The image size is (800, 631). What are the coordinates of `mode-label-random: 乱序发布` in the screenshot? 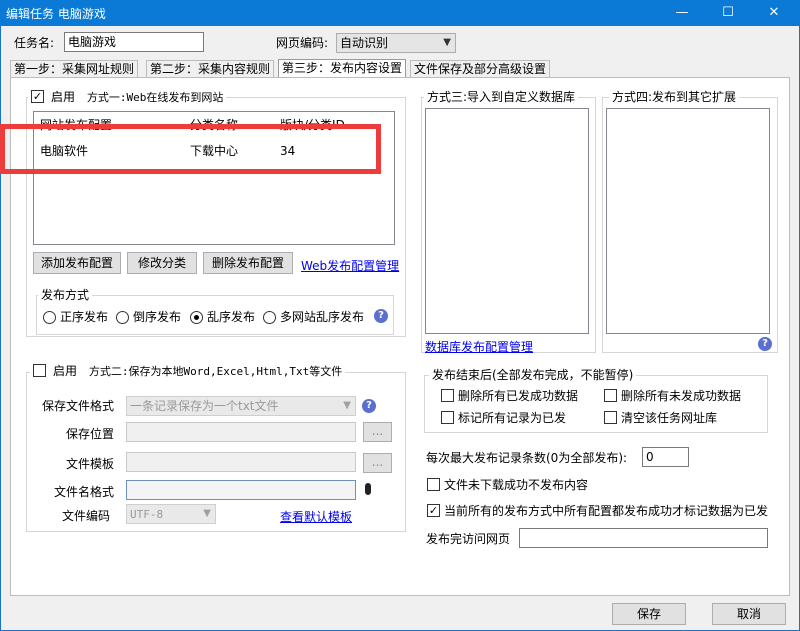 It's located at (231, 317).